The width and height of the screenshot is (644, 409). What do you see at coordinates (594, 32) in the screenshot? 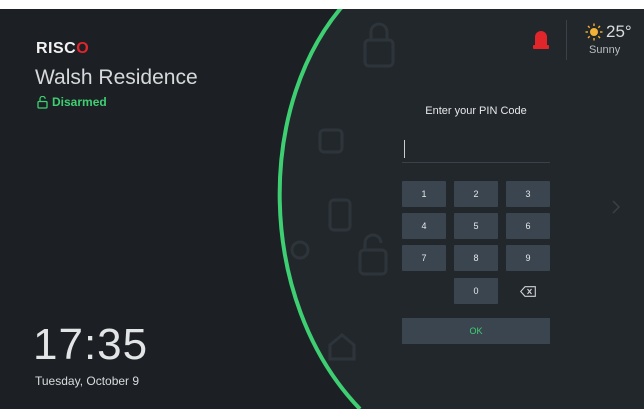
I see `sun-icon` at bounding box center [594, 32].